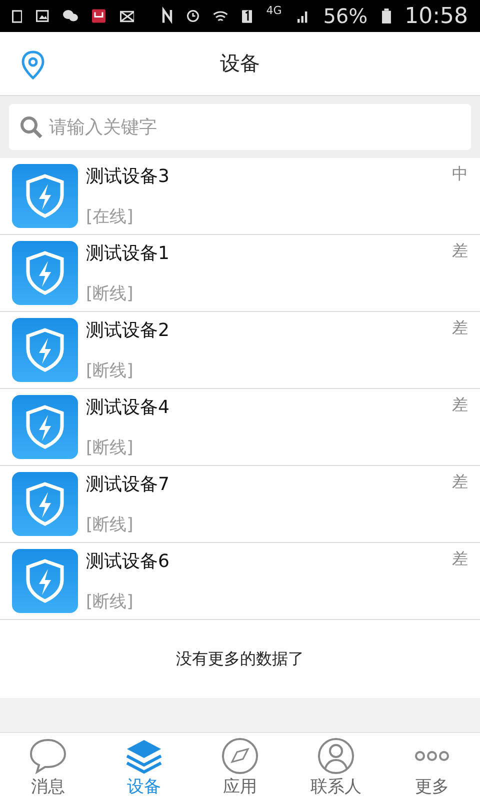 The image size is (480, 800). Describe the element at coordinates (240, 273) in the screenshot. I see `device-row: 测试设备1 [断线] 差` at that location.